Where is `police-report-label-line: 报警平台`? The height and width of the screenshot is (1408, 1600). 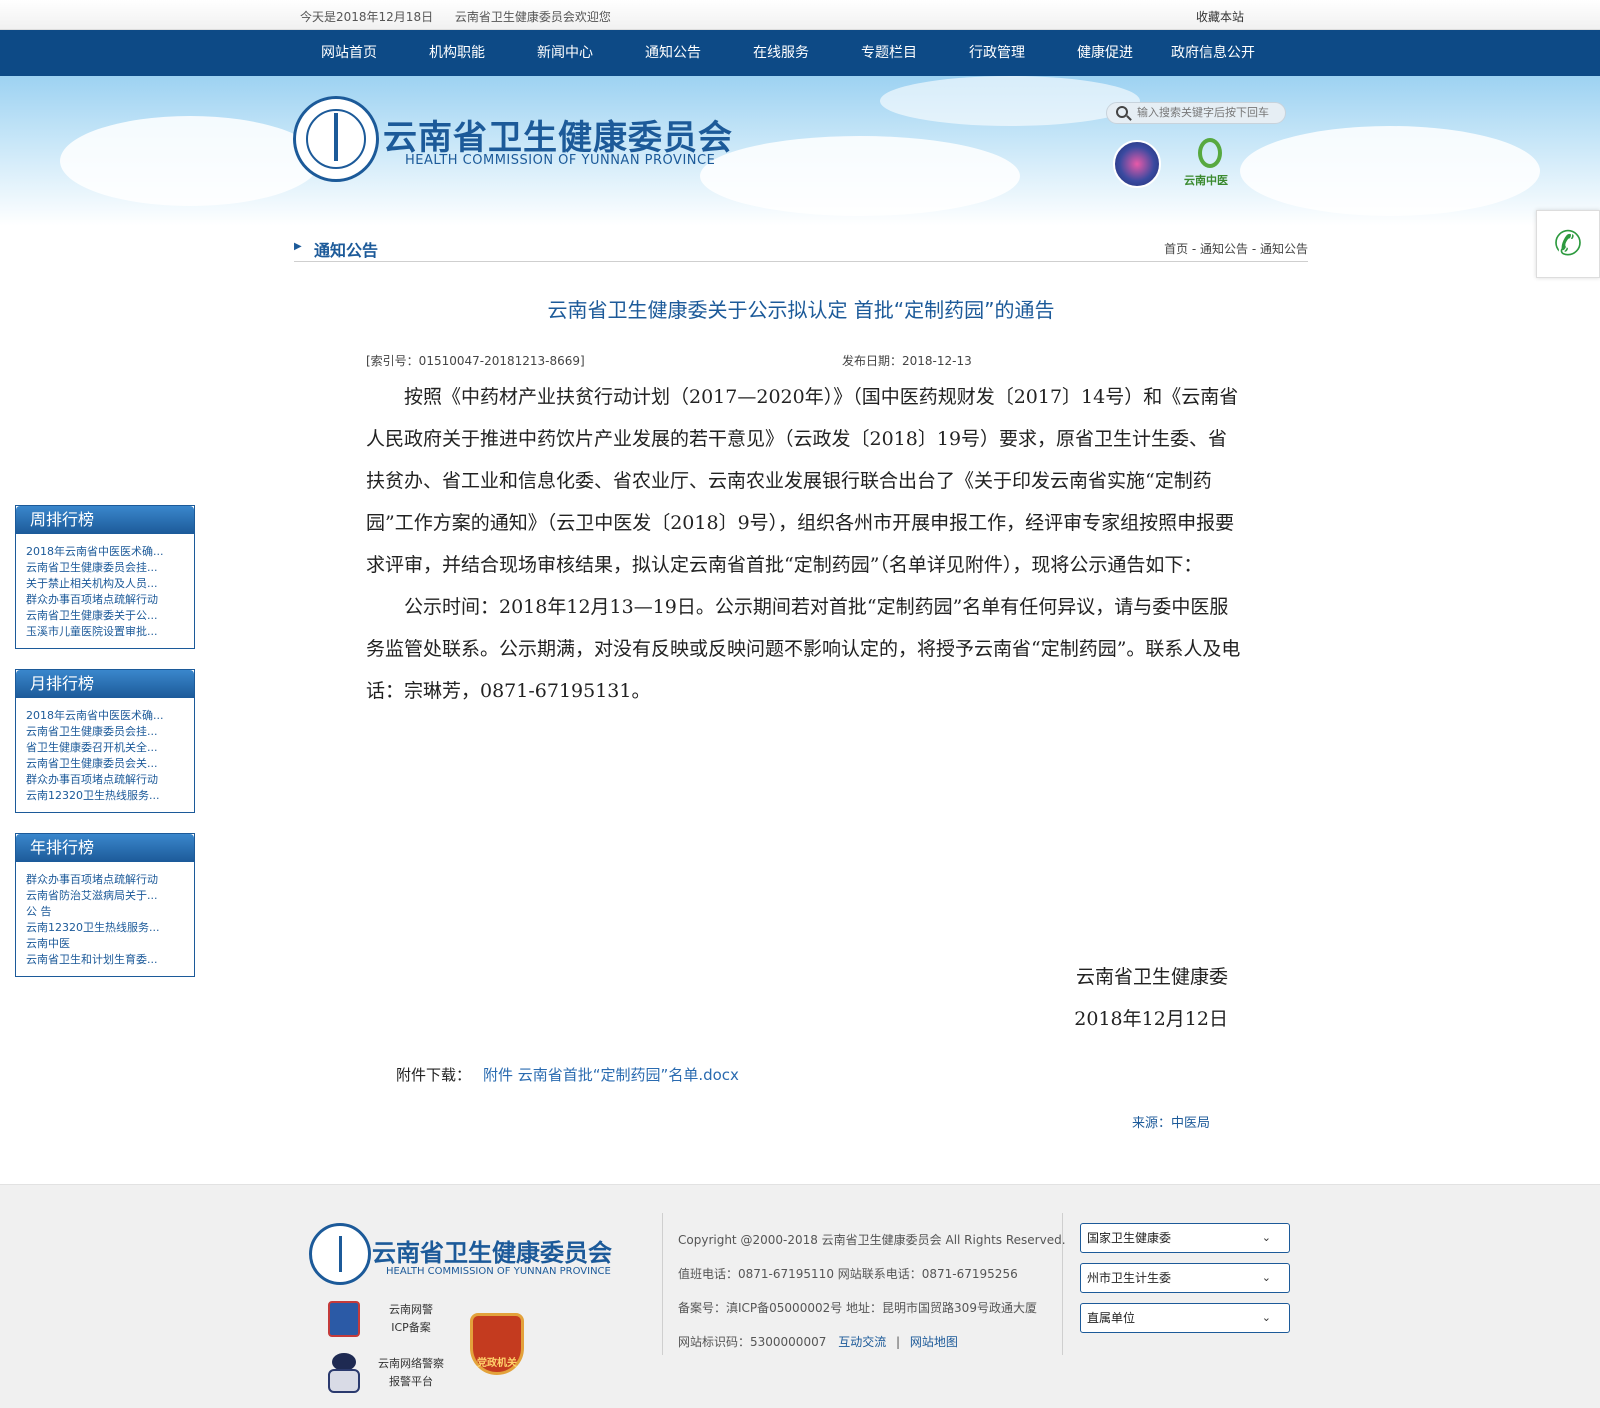 police-report-label-line: 报警平台 is located at coordinates (411, 1381).